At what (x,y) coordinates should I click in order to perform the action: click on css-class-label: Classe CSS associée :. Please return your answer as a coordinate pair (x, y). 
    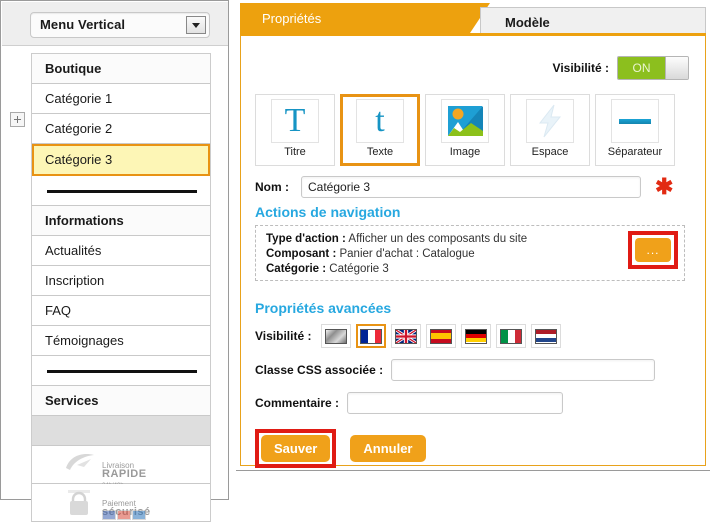
    Looking at the image, I should click on (319, 370).